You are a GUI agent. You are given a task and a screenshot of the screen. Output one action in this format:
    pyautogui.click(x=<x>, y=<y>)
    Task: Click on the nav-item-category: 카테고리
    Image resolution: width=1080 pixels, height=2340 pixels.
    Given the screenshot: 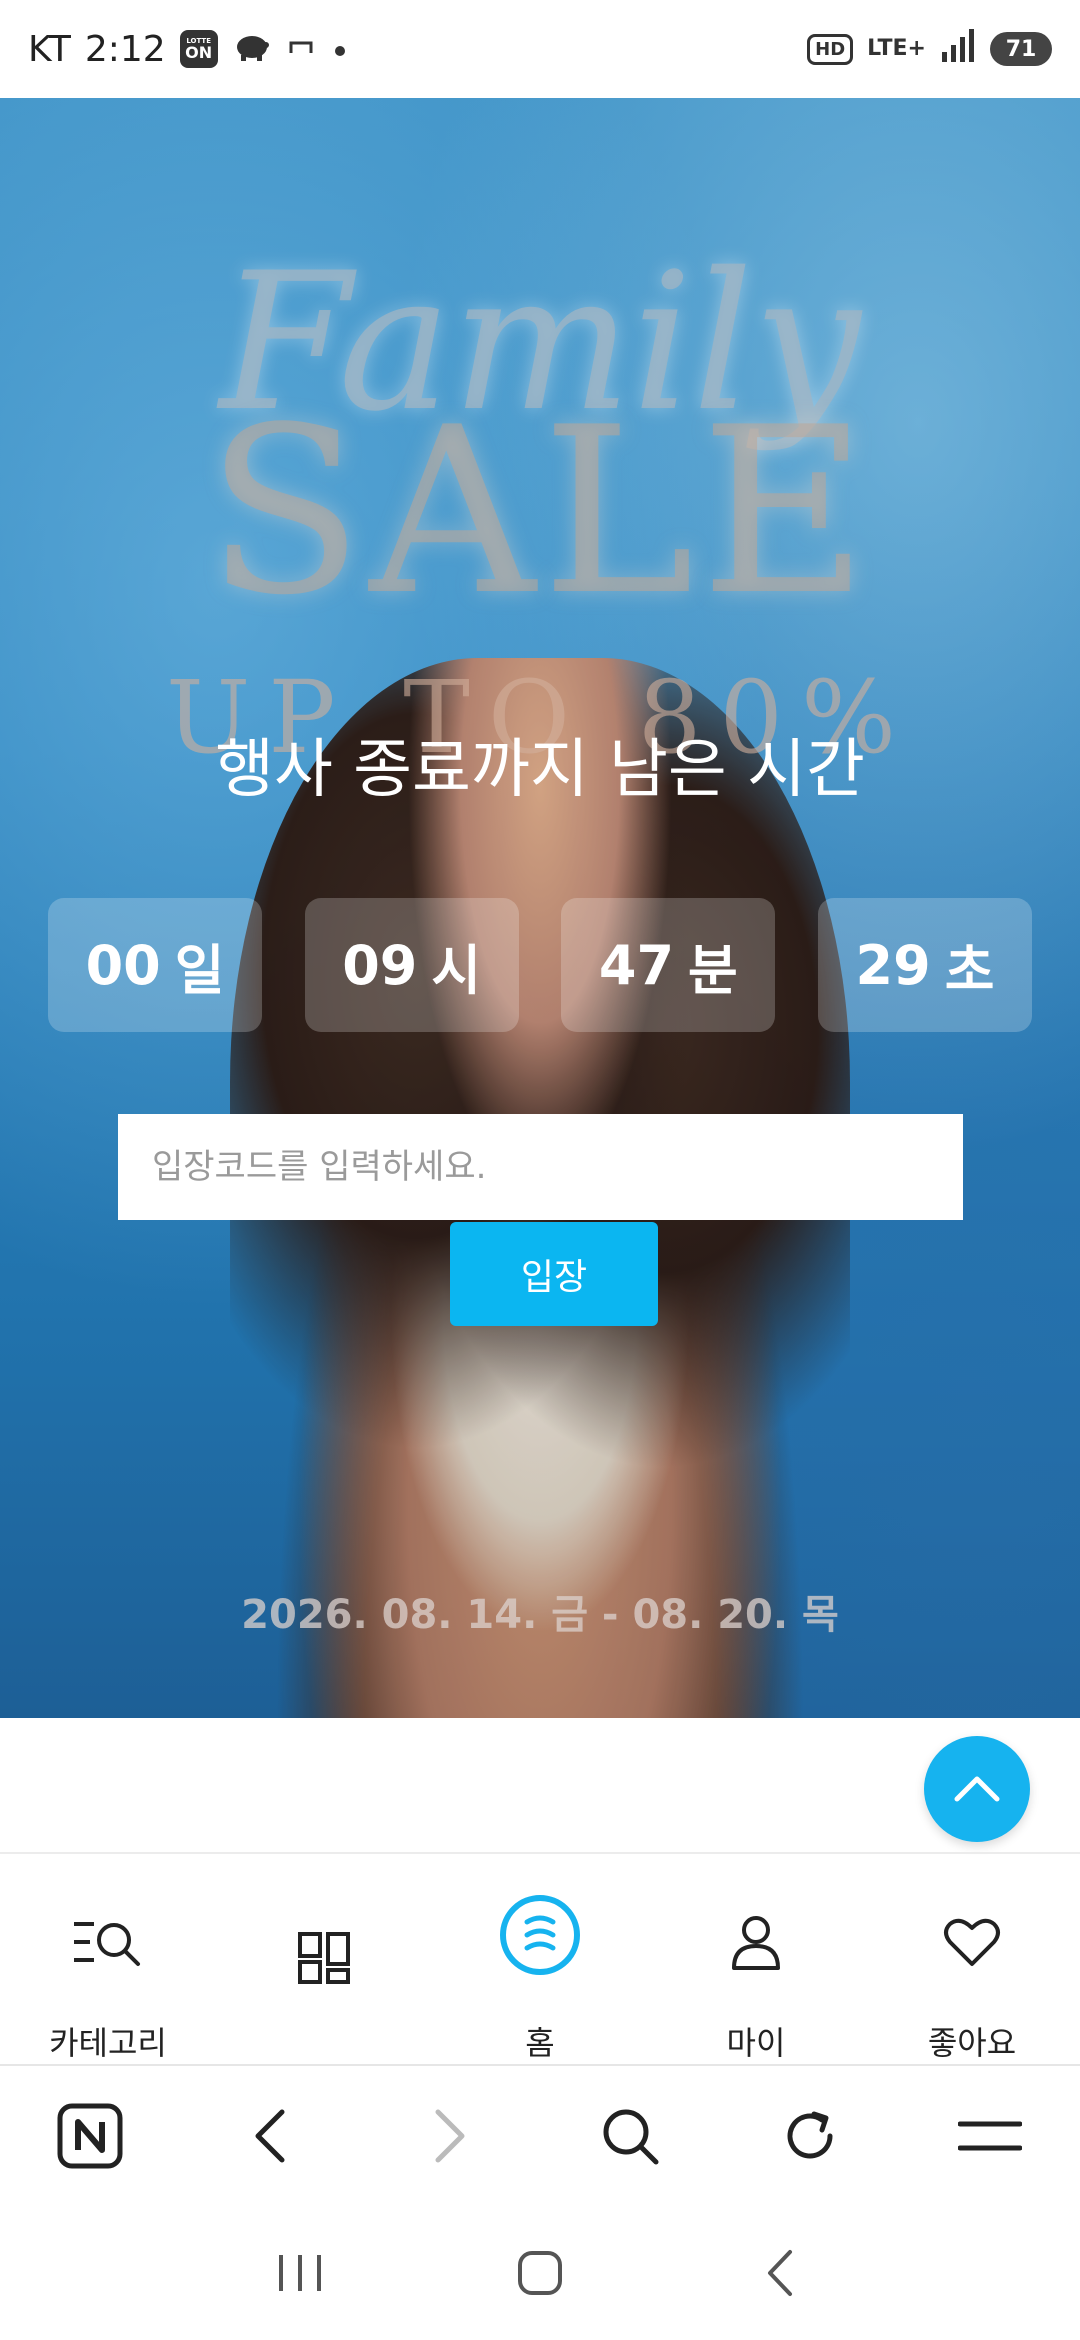 What is the action you would take?
    pyautogui.click(x=108, y=1972)
    